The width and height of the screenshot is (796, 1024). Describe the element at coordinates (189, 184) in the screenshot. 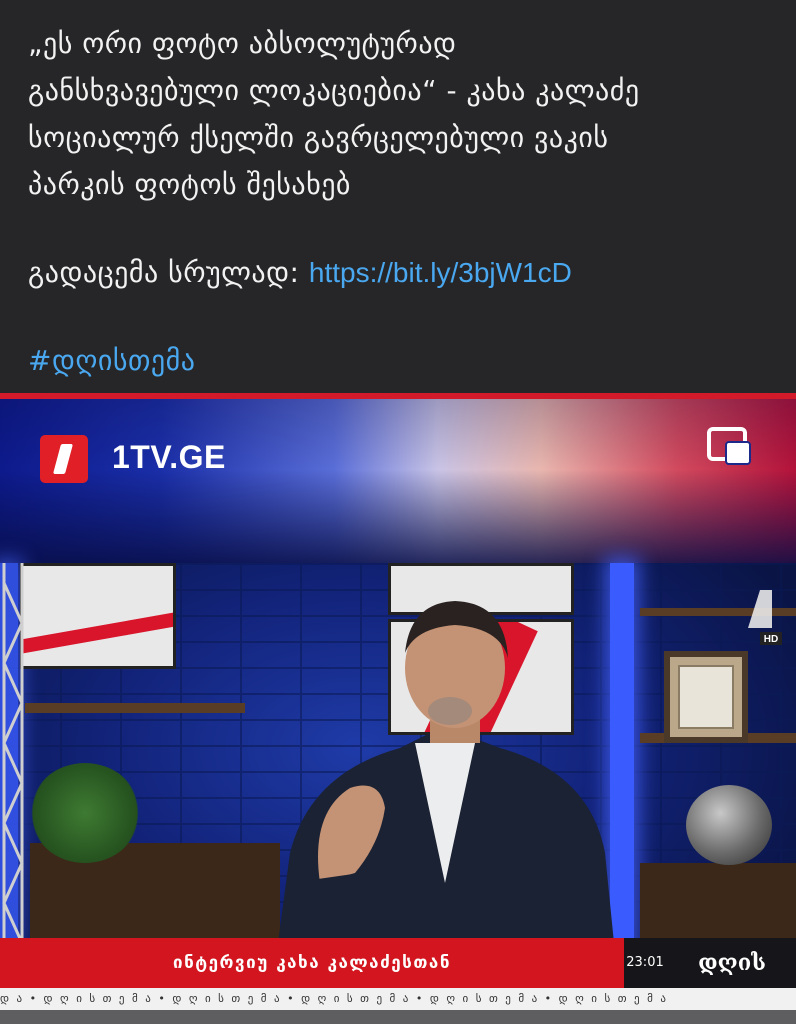

I see `caption-line-4: პარკის ფოტოს შესახებ` at that location.